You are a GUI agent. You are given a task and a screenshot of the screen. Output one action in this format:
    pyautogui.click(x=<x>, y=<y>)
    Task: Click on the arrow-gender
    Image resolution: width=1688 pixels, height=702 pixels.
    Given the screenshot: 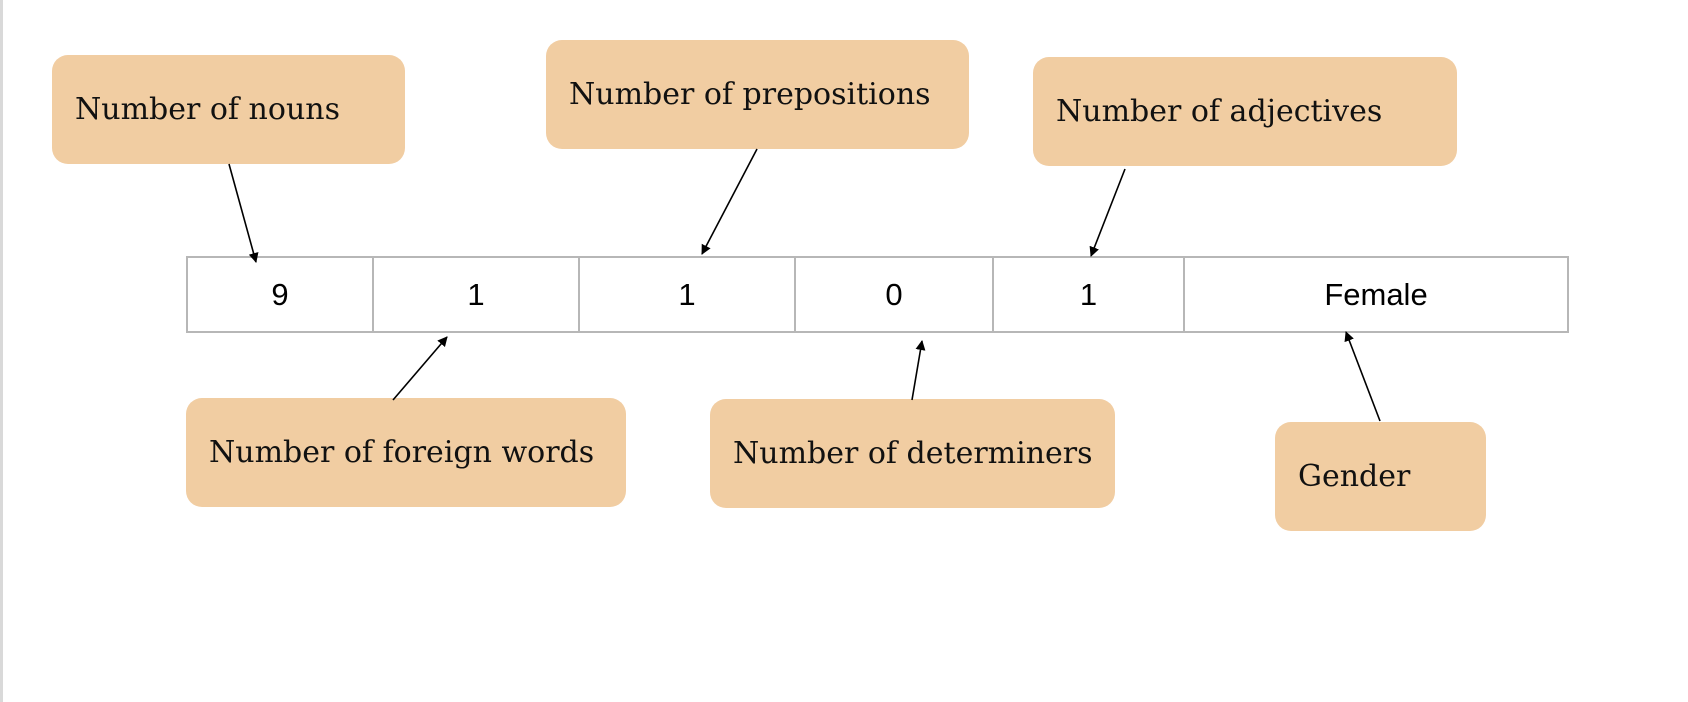 What is the action you would take?
    pyautogui.click(x=1362, y=376)
    